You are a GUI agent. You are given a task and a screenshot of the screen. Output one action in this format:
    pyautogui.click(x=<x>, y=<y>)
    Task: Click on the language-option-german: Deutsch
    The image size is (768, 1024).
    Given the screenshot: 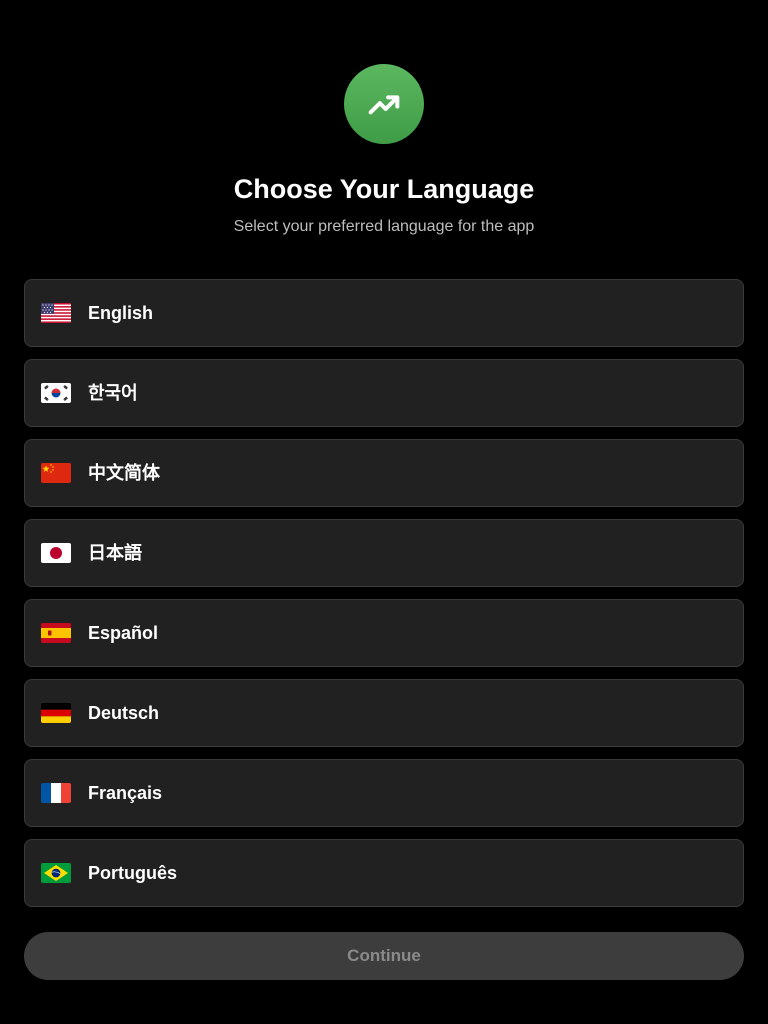 What is the action you would take?
    pyautogui.click(x=384, y=713)
    